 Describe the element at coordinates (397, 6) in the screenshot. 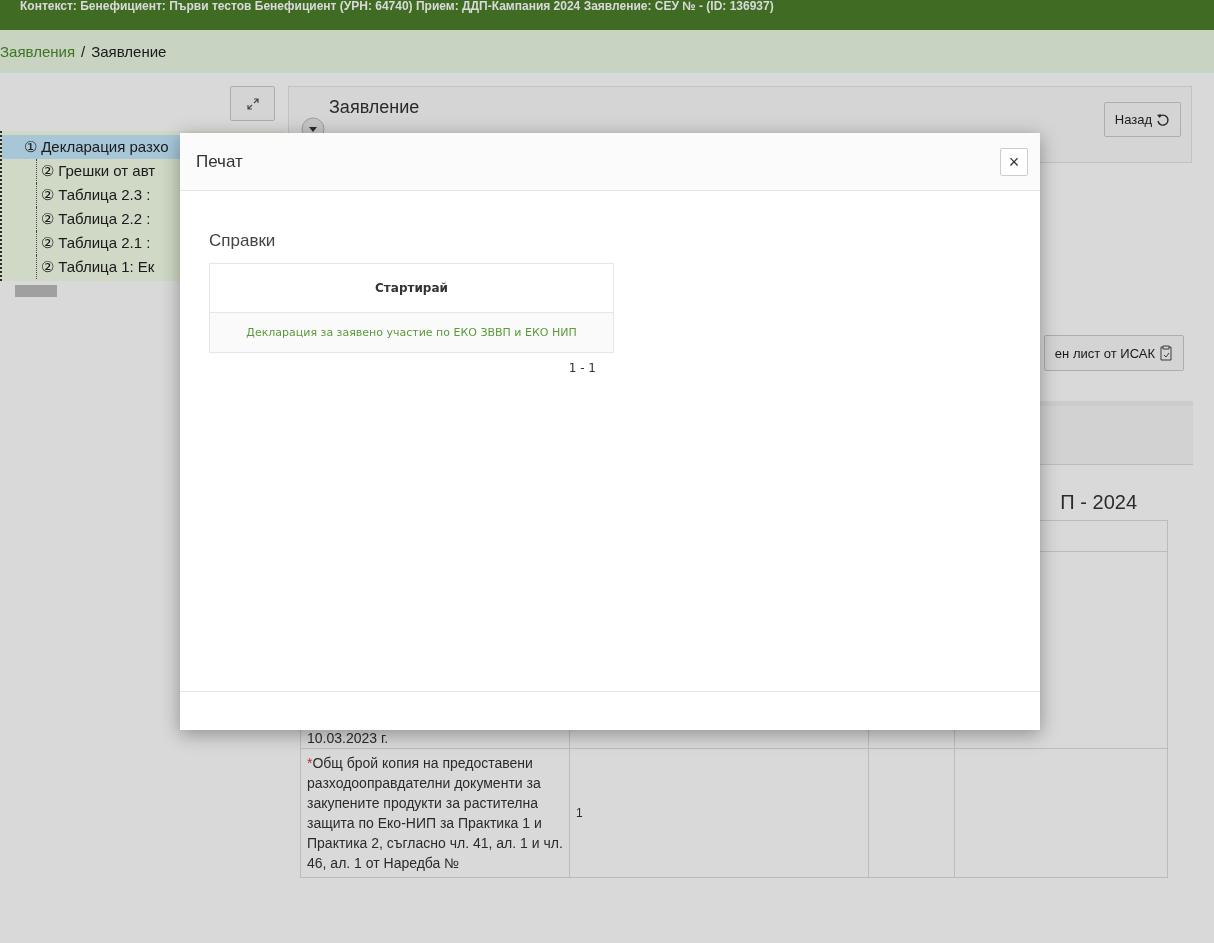

I see `context-text: Контекст: Бенефициент: Първи тестов Бенефициент (УРН: 64740) Прием: ДДП-Кампания 2024 Заявление: СЕУ № - (ID: 136937)` at that location.